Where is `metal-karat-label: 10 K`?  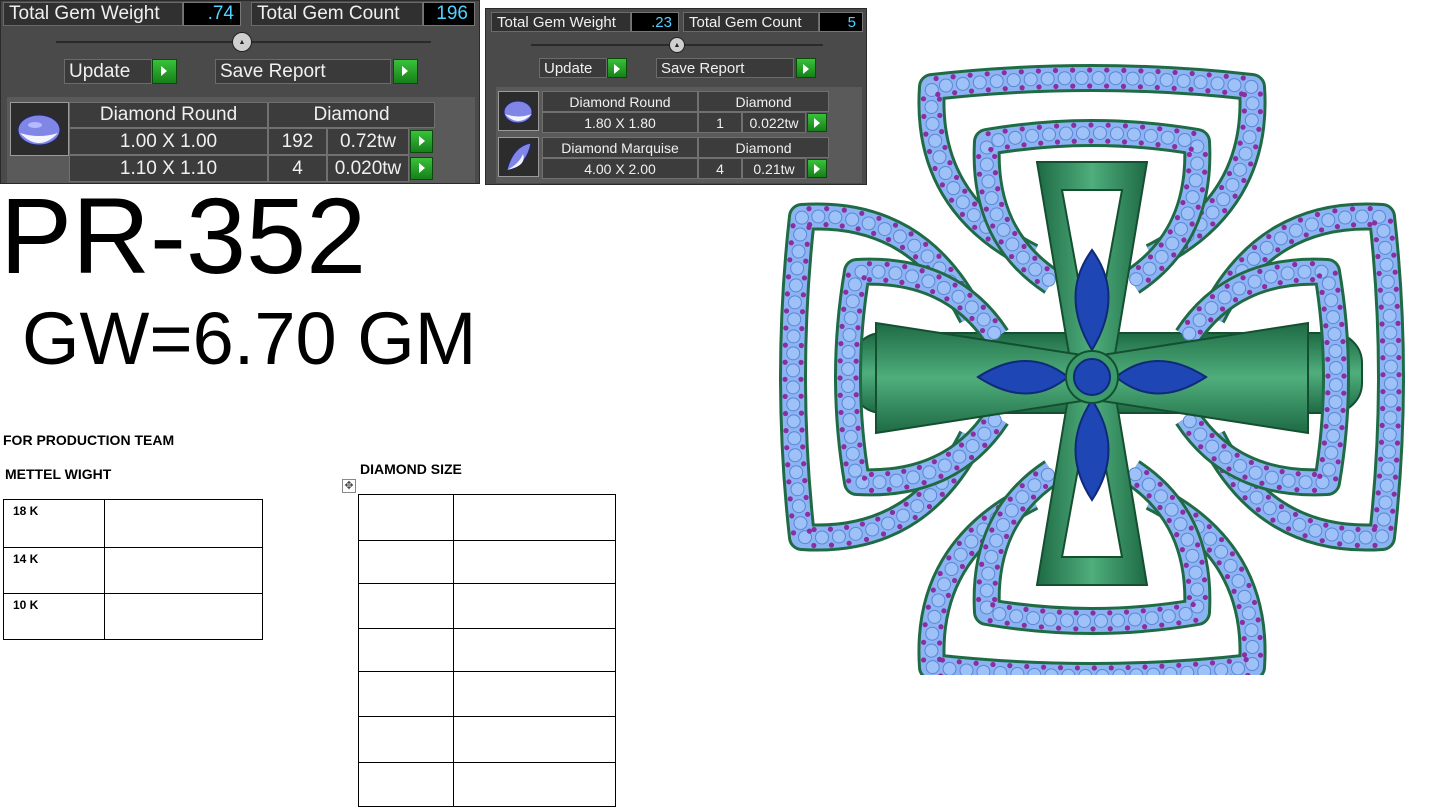 metal-karat-label: 10 K is located at coordinates (26, 605).